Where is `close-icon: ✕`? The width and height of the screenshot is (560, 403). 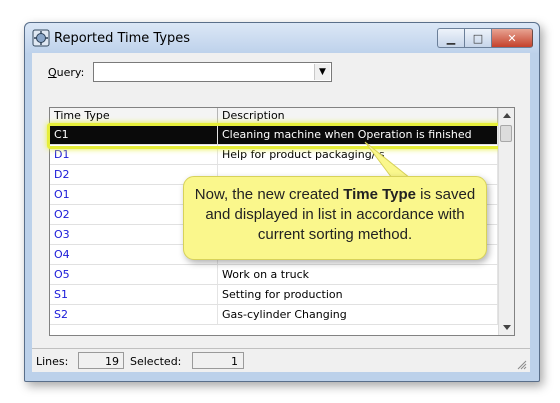 close-icon: ✕ is located at coordinates (512, 38).